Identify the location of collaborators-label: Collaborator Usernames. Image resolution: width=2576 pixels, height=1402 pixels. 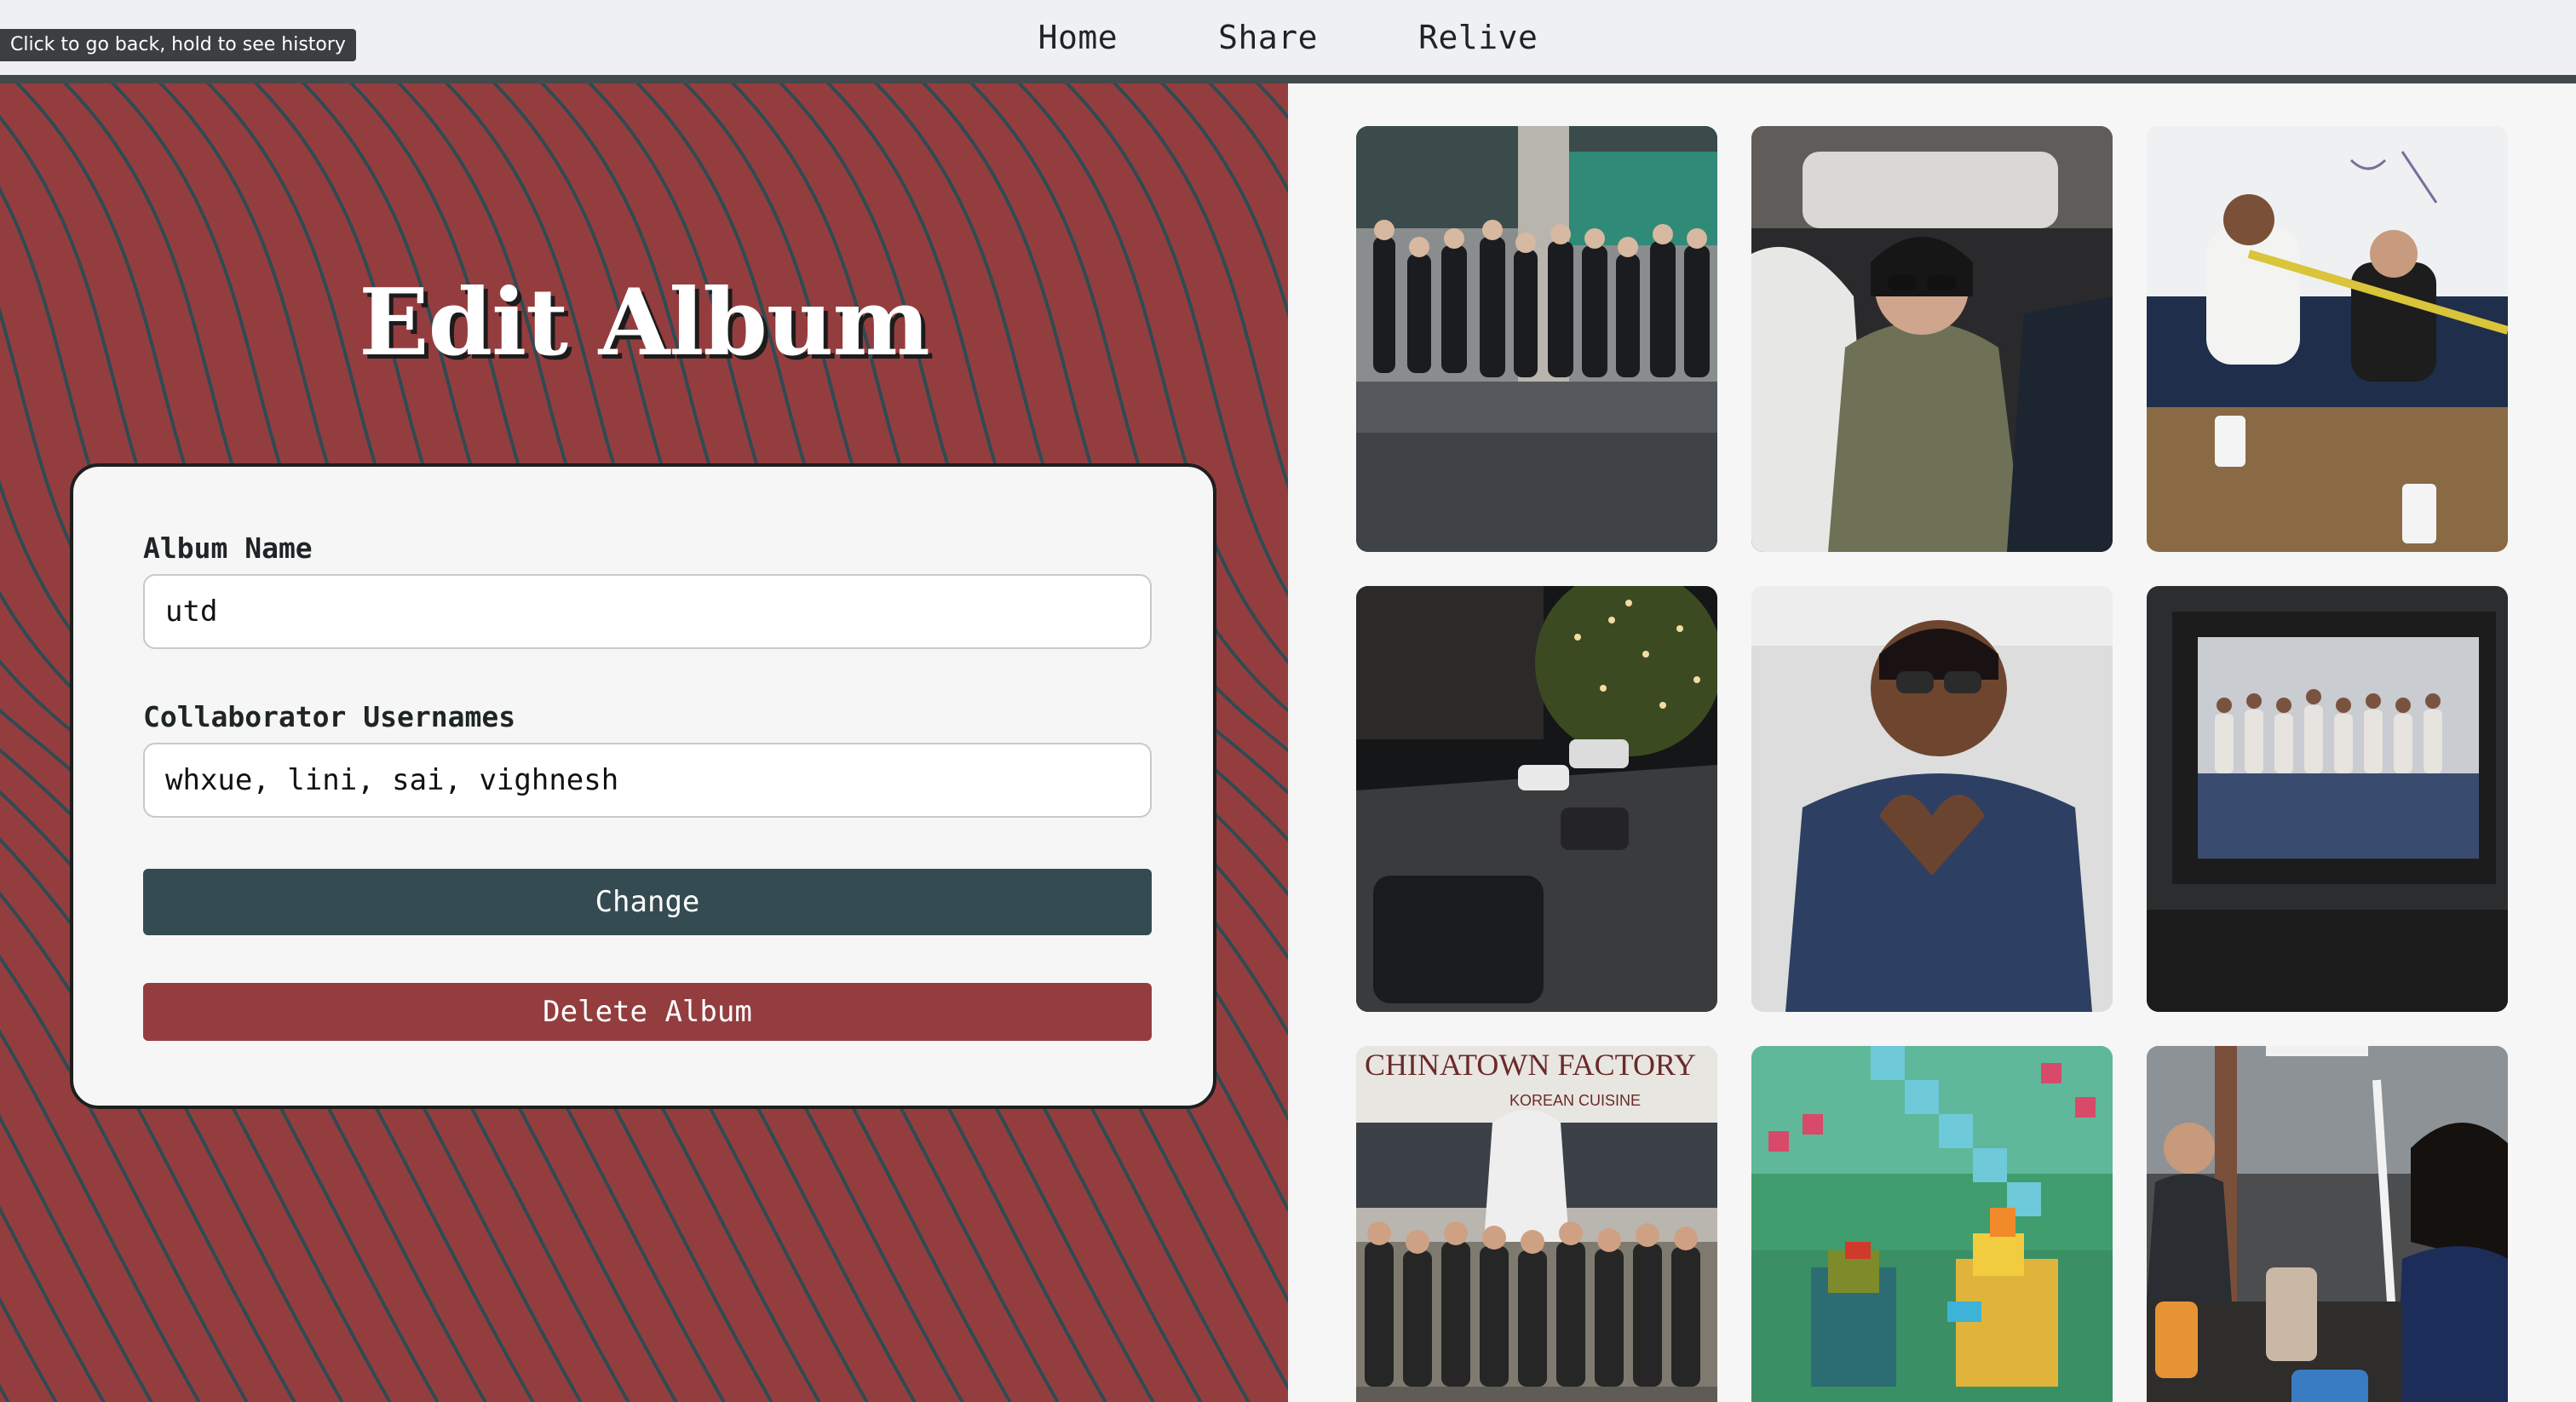
(330, 716).